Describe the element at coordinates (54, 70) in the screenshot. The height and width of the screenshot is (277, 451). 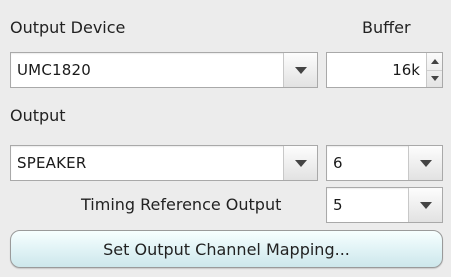
I see `output-device-value: UMC1820` at that location.